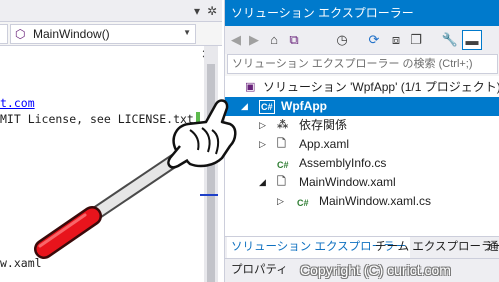 This screenshot has height=282, width=499. Describe the element at coordinates (322, 13) in the screenshot. I see `panel-title: ソリューション エクスプローラー` at that location.